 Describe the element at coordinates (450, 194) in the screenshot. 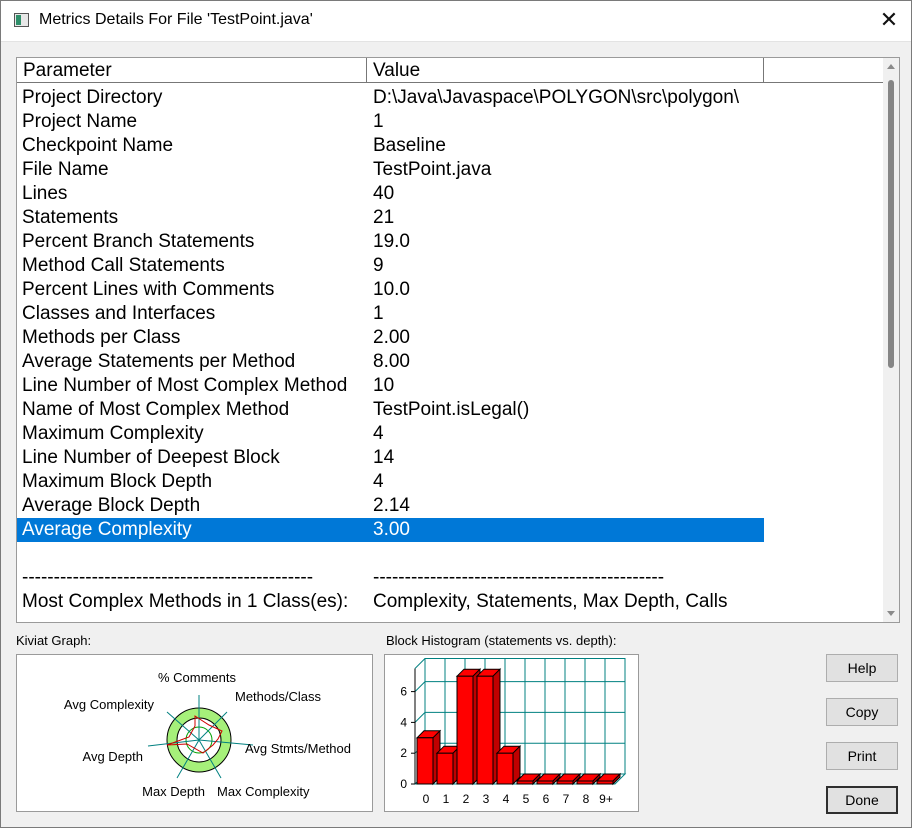

I see `table-row: Lines 40` at that location.